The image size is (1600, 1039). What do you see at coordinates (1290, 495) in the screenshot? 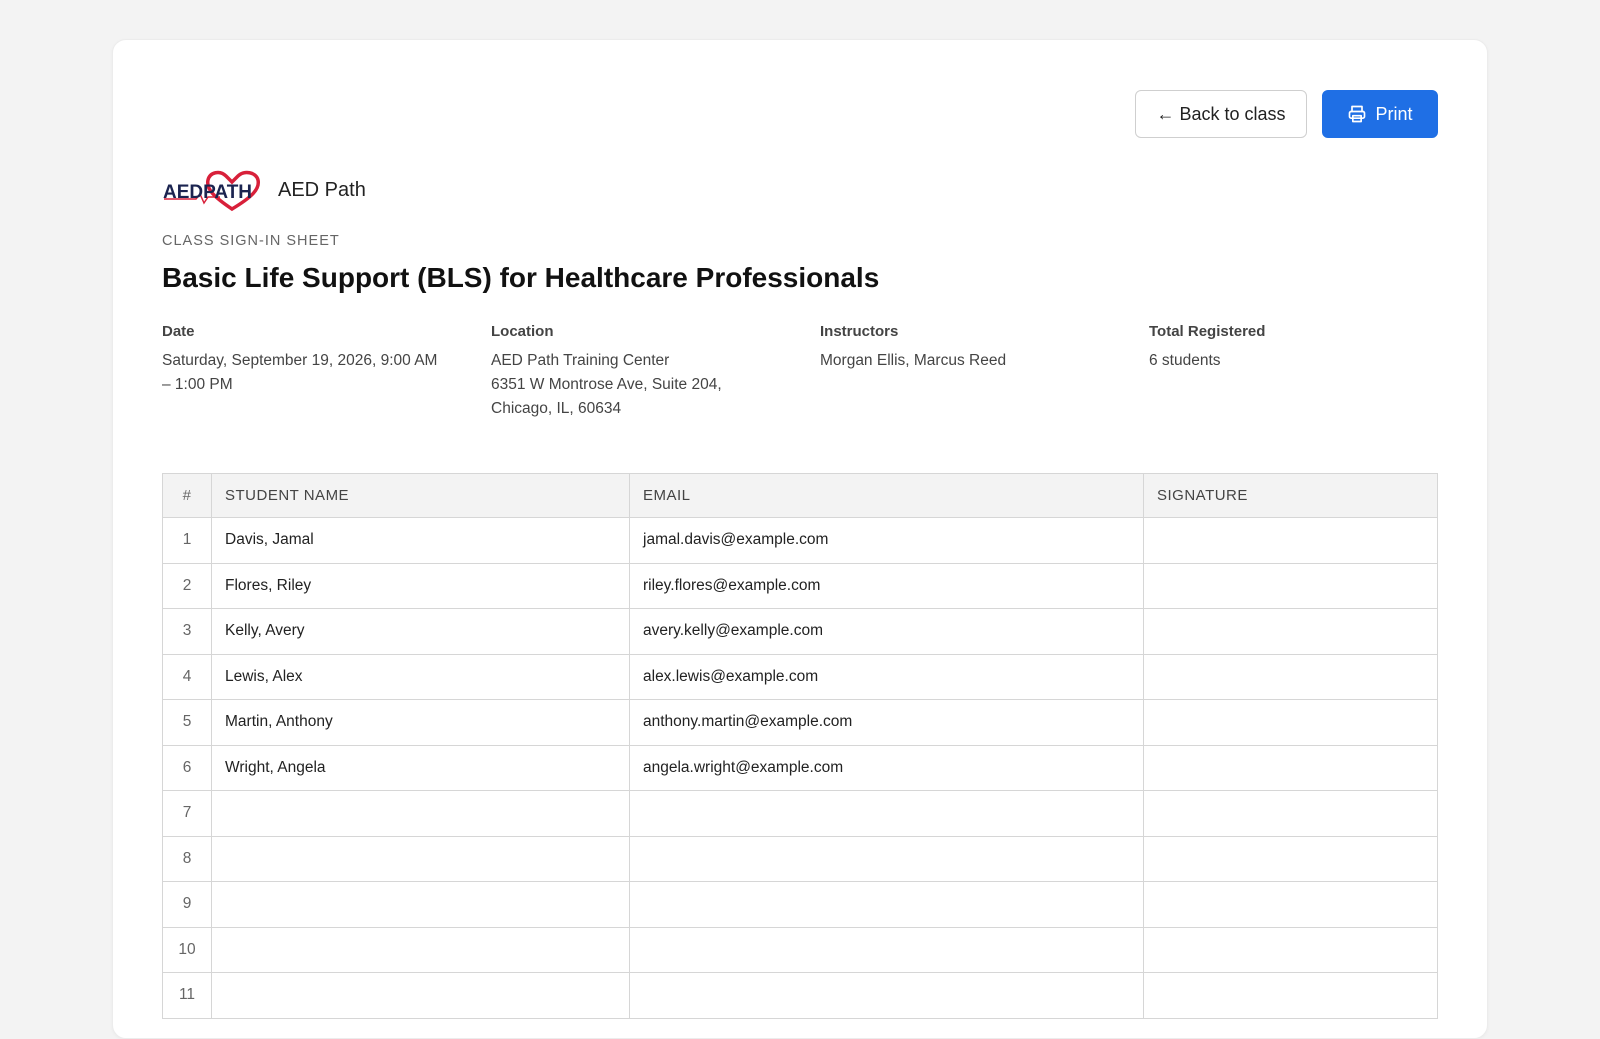
I see `header-signature: SIGNATURE` at bounding box center [1290, 495].